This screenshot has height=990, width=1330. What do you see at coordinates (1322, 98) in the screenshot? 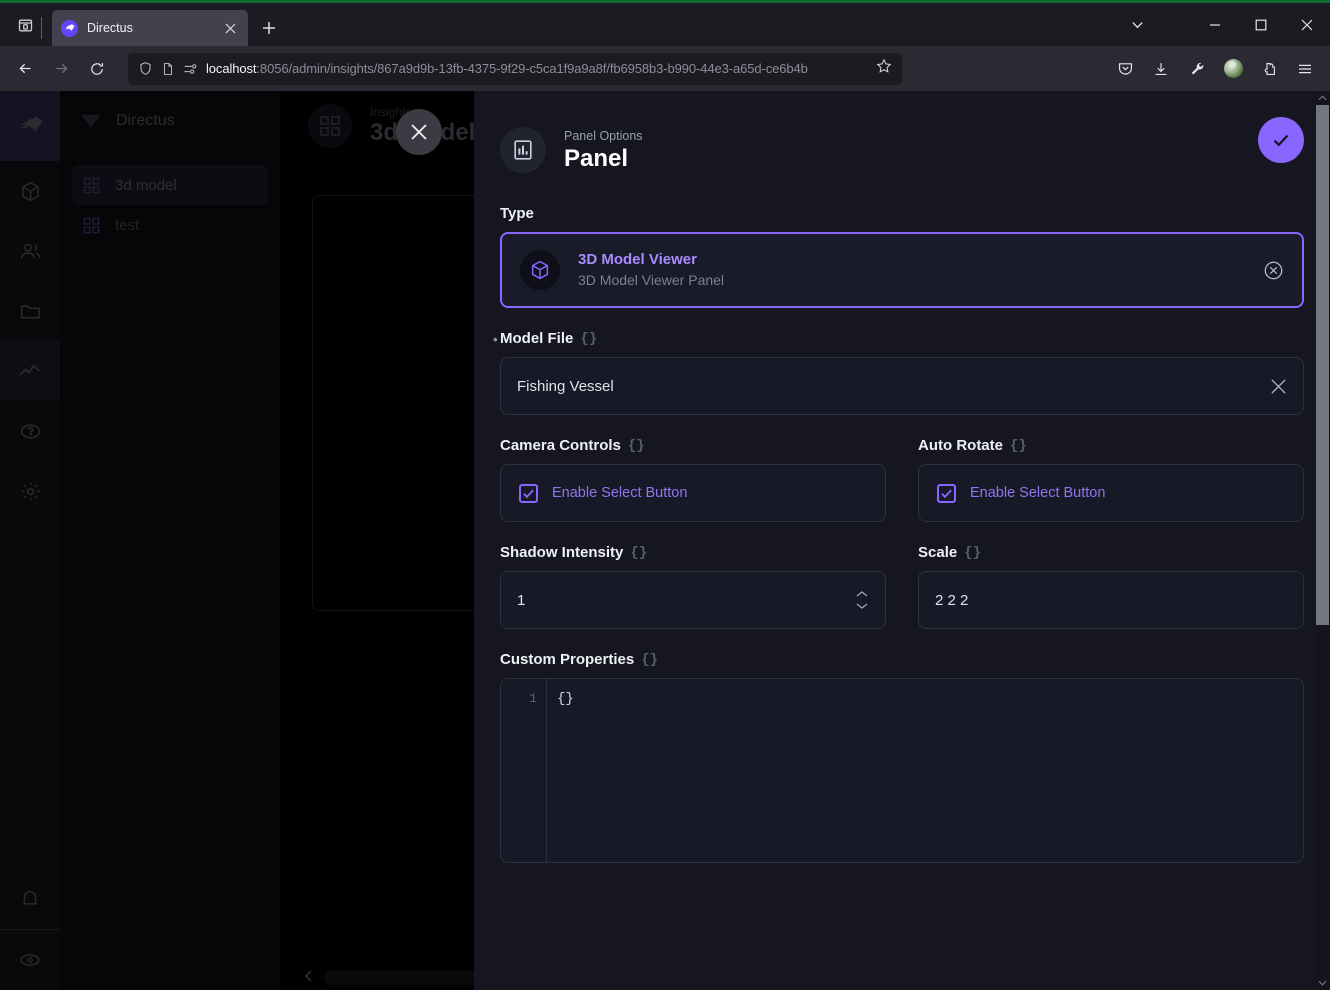
I see `scroll-up-icon` at bounding box center [1322, 98].